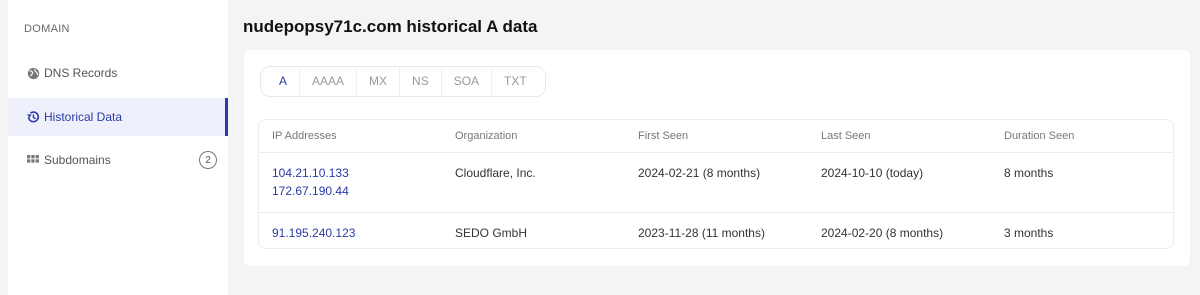 The height and width of the screenshot is (295, 1200). What do you see at coordinates (208, 160) in the screenshot?
I see `subdomains-count-badge: 2` at bounding box center [208, 160].